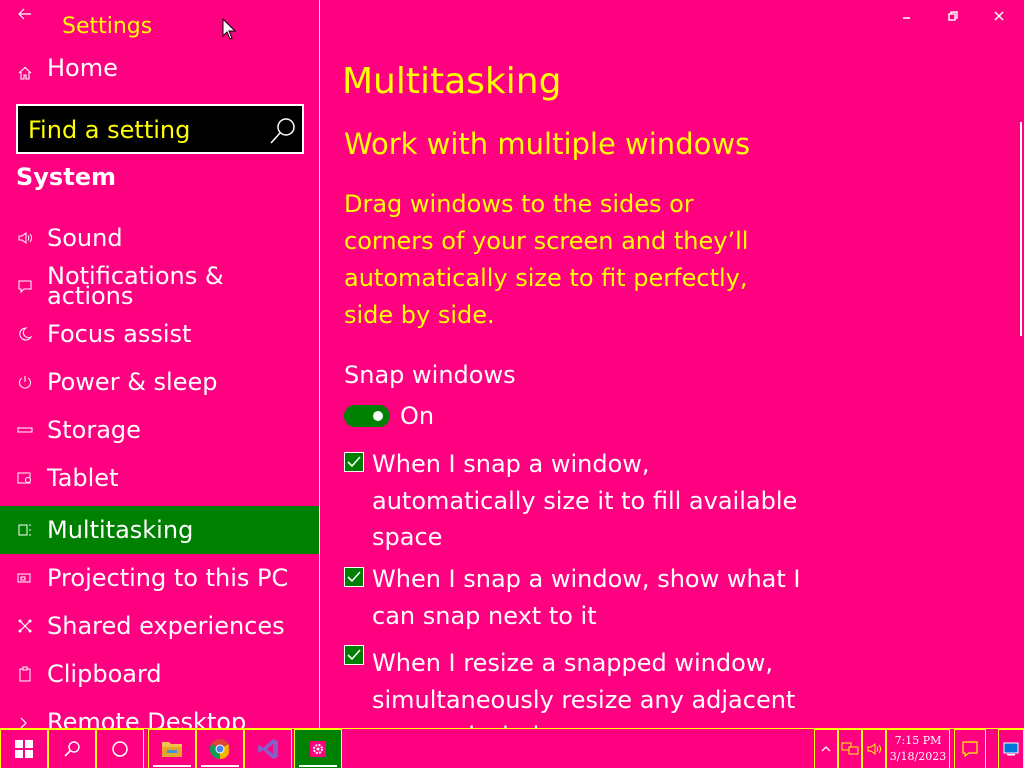  I want to click on sidebar-item-multitasking: Multitasking, so click(159, 530).